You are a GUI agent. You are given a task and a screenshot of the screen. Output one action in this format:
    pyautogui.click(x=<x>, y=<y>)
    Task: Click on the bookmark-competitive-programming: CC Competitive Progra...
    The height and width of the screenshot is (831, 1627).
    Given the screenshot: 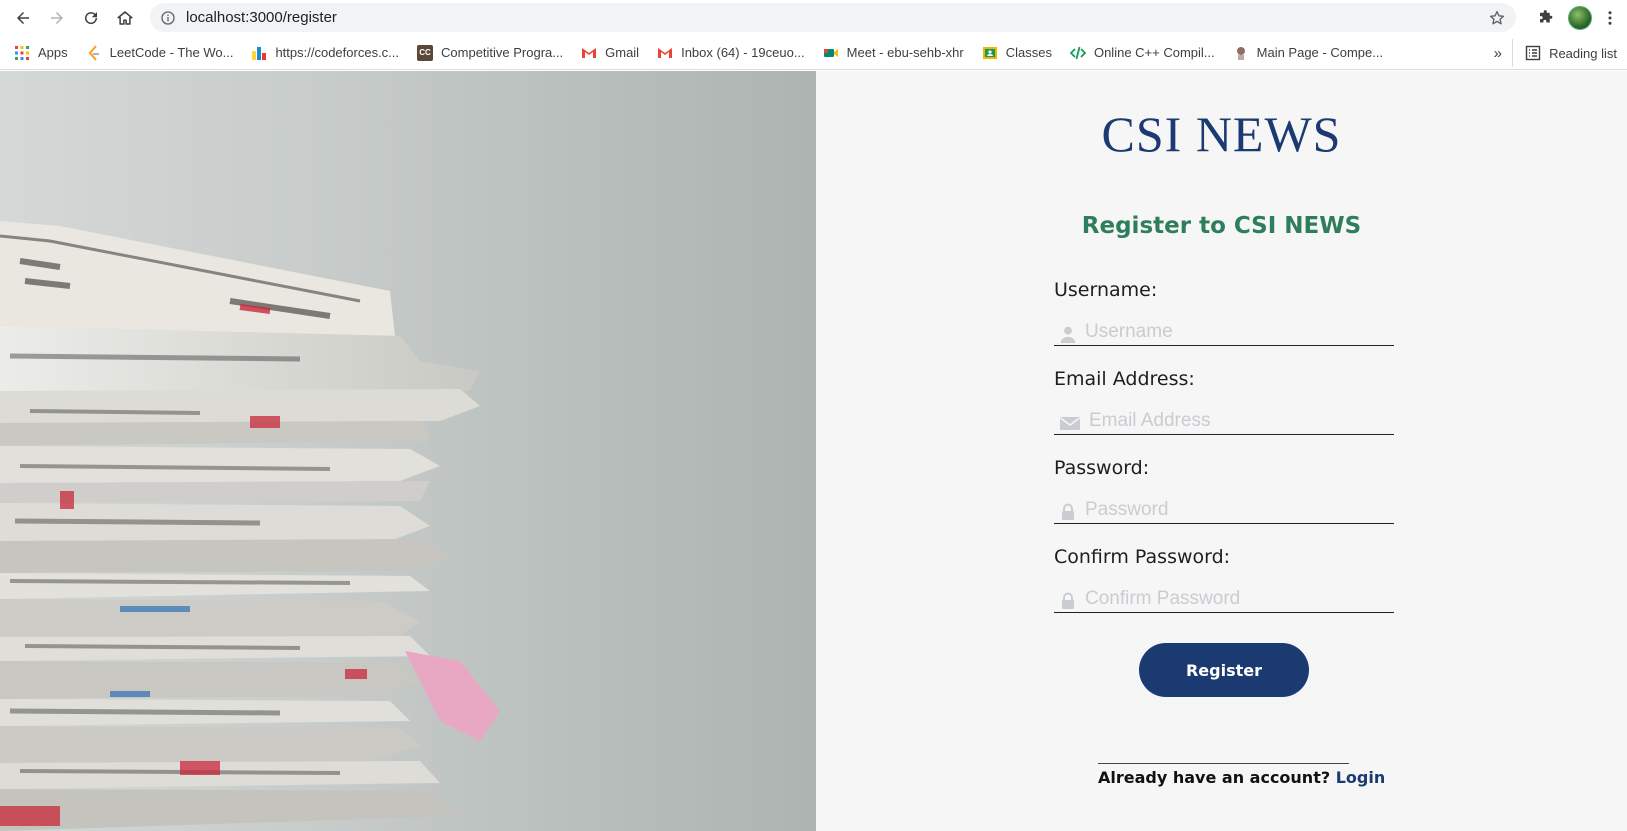 What is the action you would take?
    pyautogui.click(x=490, y=53)
    